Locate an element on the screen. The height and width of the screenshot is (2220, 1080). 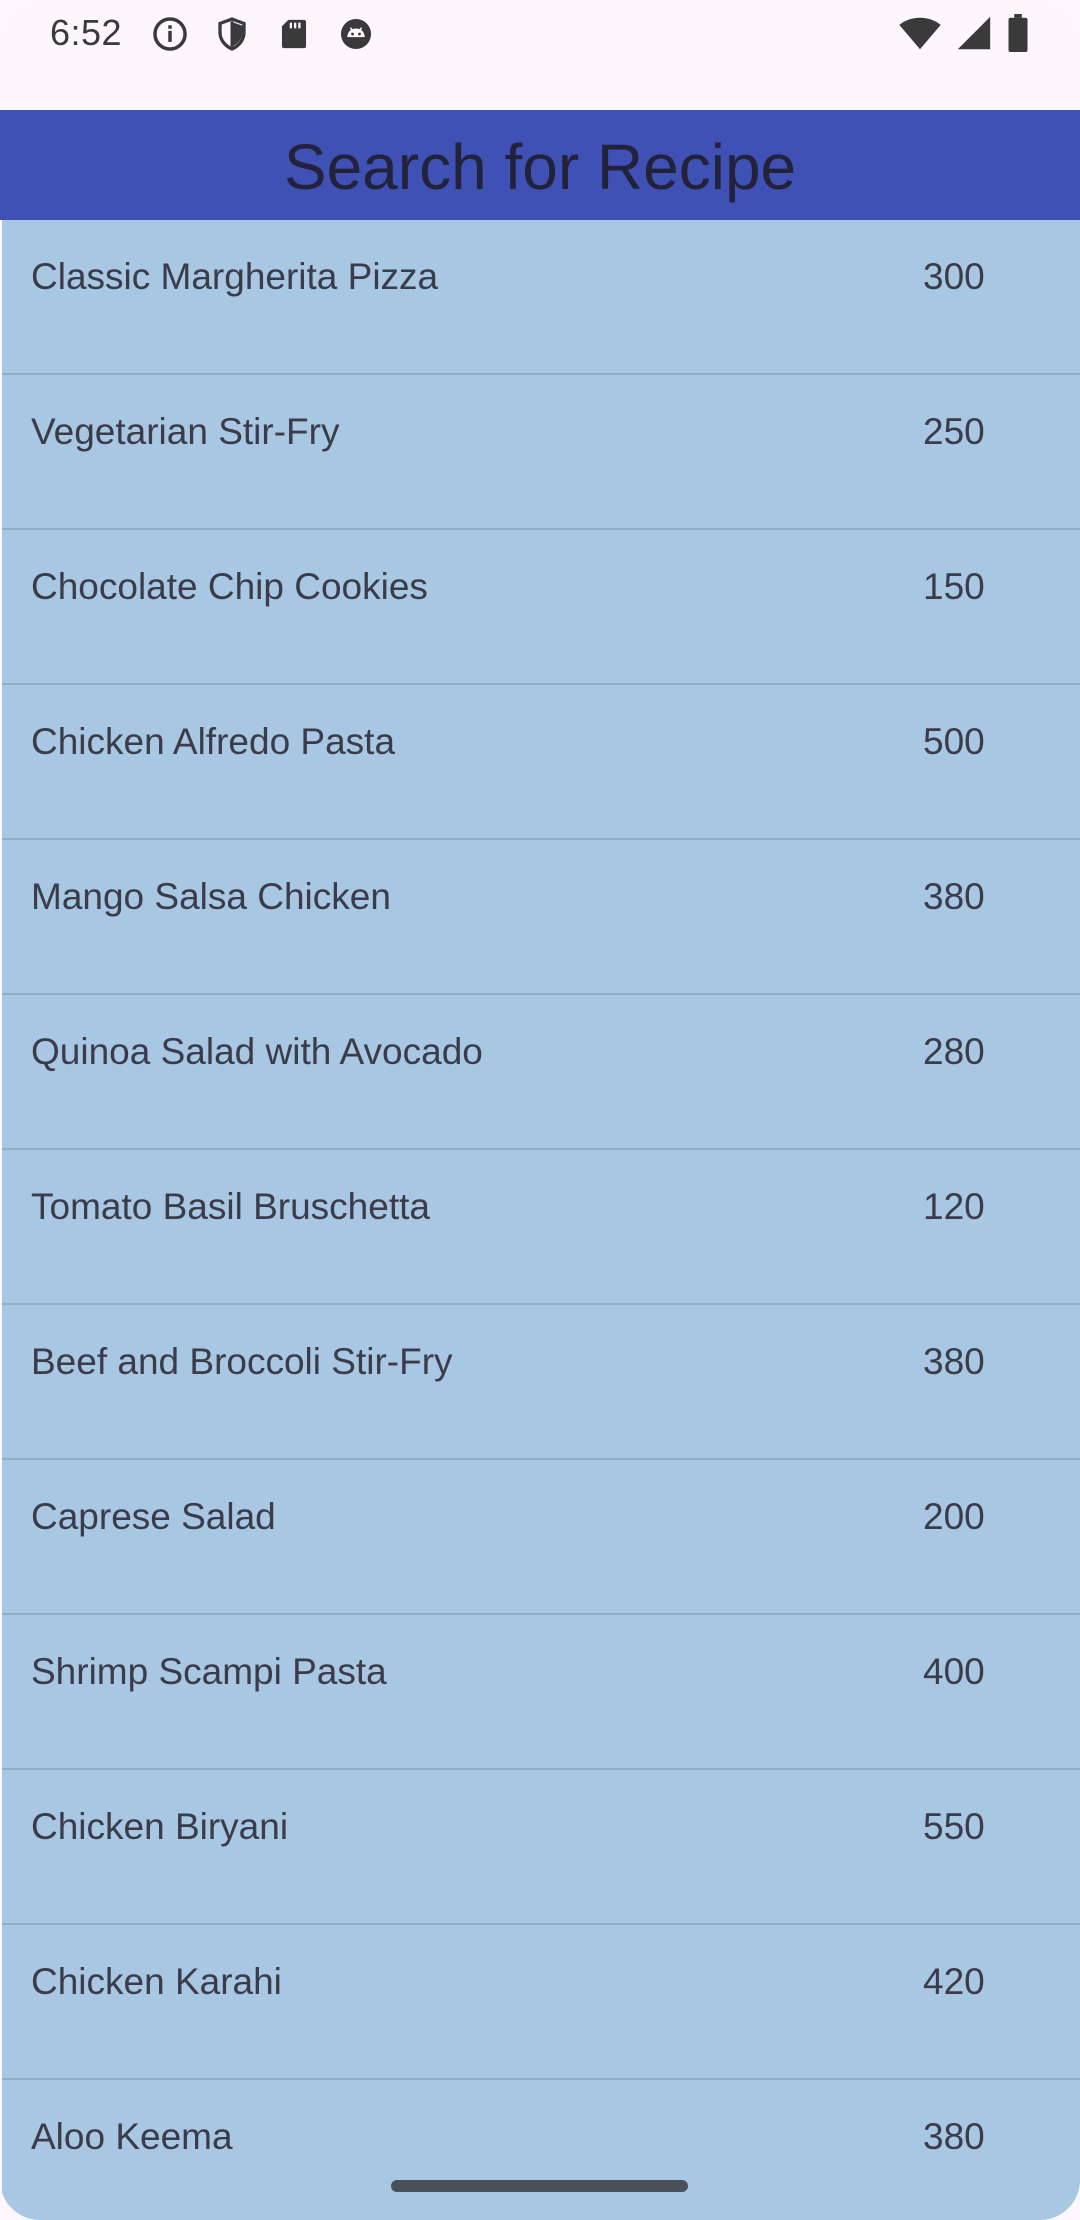
list-item: Shrimp Scampi Pasta 400 is located at coordinates (541, 1692).